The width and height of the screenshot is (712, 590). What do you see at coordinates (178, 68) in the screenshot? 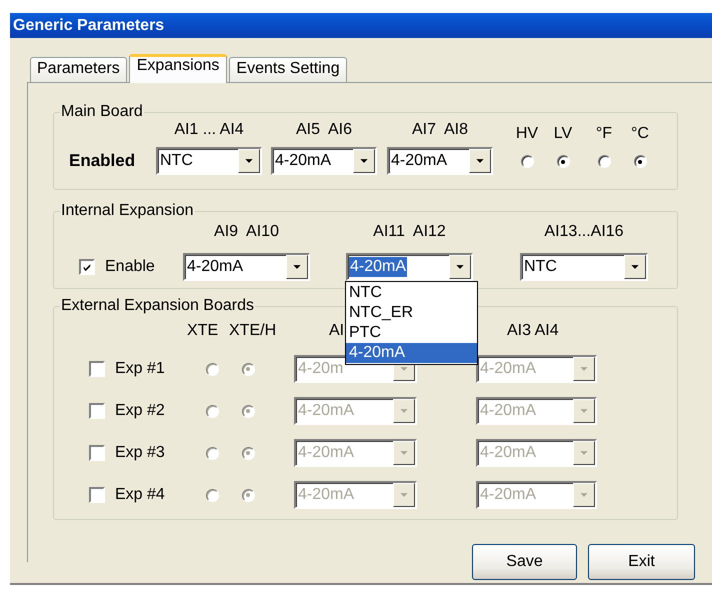
I see `tab: Expansions` at bounding box center [178, 68].